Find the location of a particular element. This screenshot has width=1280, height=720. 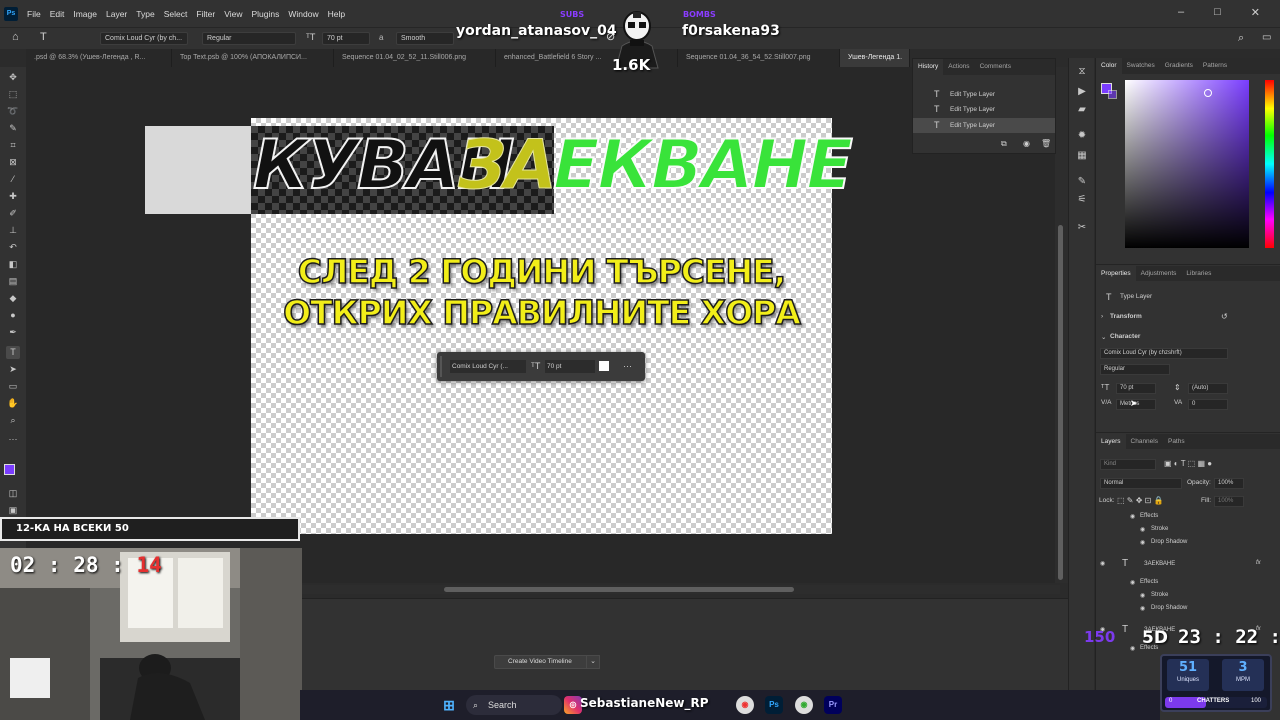

more-options-icon: ··· is located at coordinates (627, 366).